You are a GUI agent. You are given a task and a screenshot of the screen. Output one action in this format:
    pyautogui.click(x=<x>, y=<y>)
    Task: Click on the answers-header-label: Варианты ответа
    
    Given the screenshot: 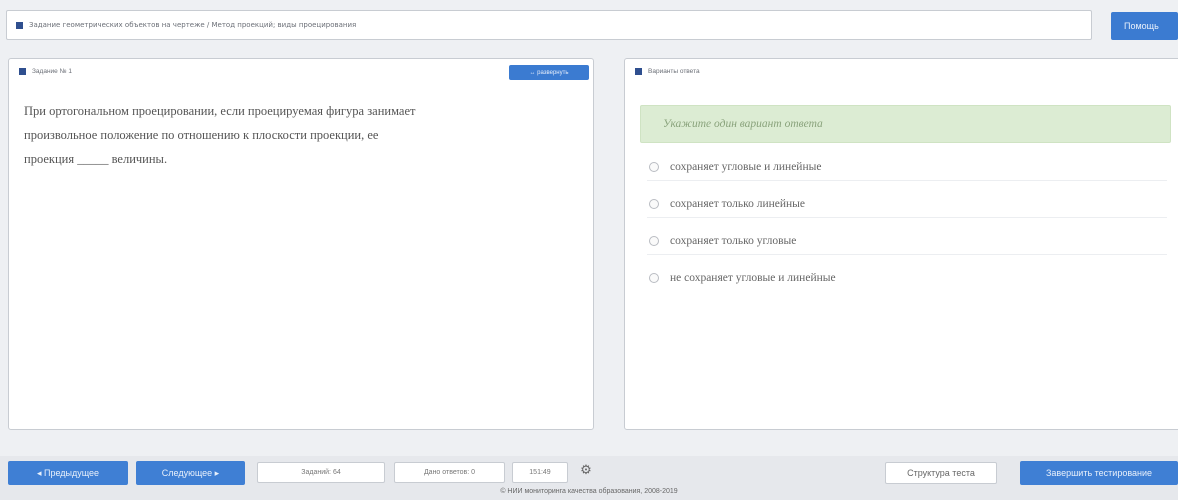 What is the action you would take?
    pyautogui.click(x=674, y=72)
    